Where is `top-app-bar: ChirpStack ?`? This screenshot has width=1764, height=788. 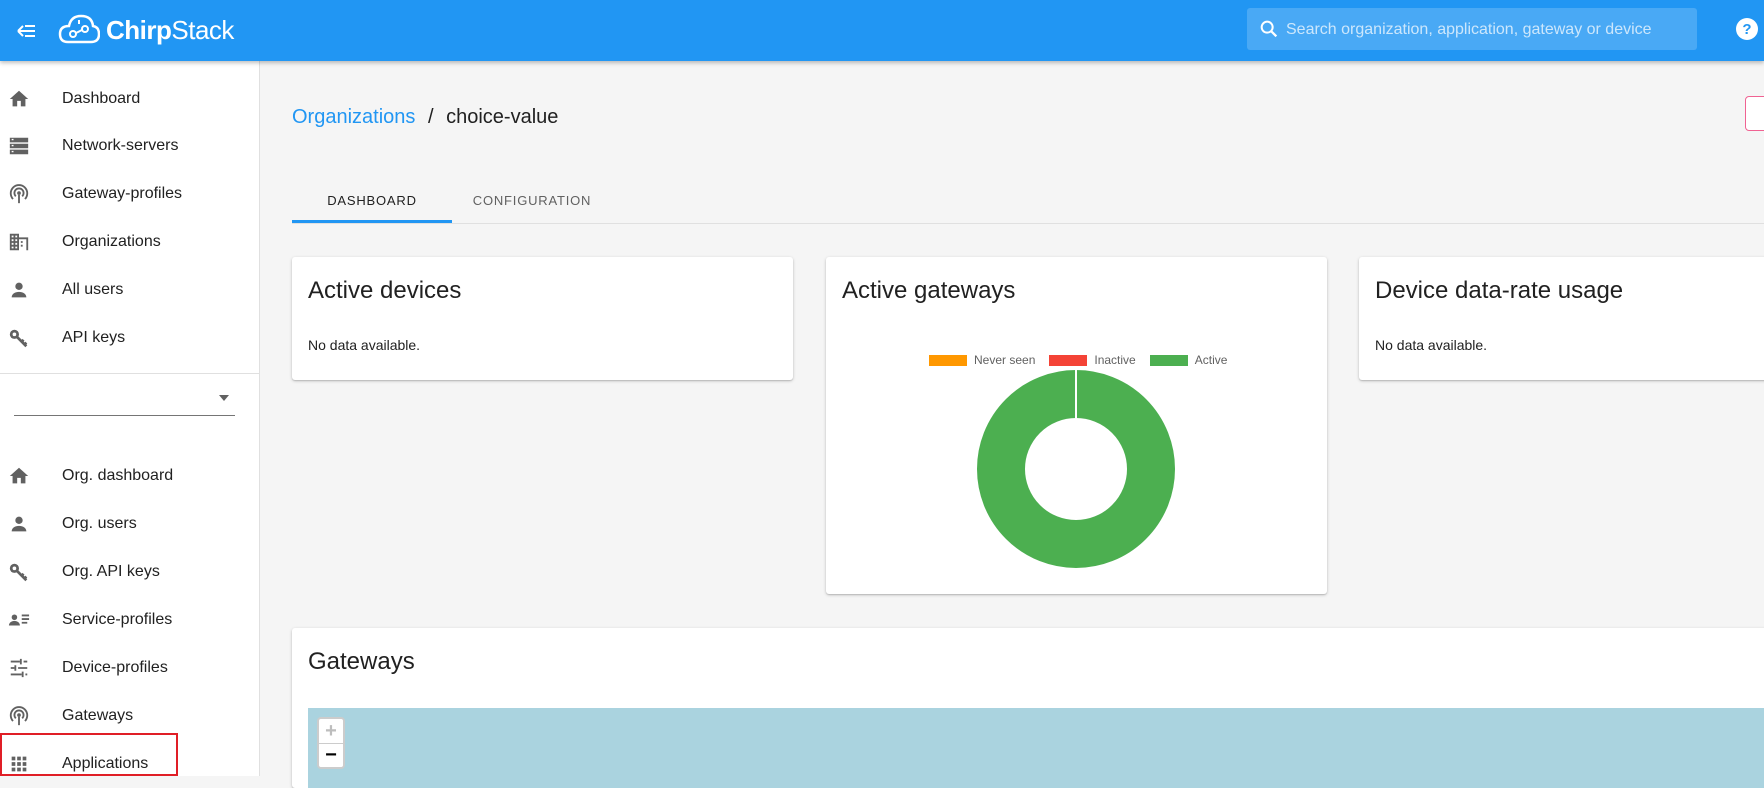
top-app-bar: ChirpStack ? is located at coordinates (882, 30).